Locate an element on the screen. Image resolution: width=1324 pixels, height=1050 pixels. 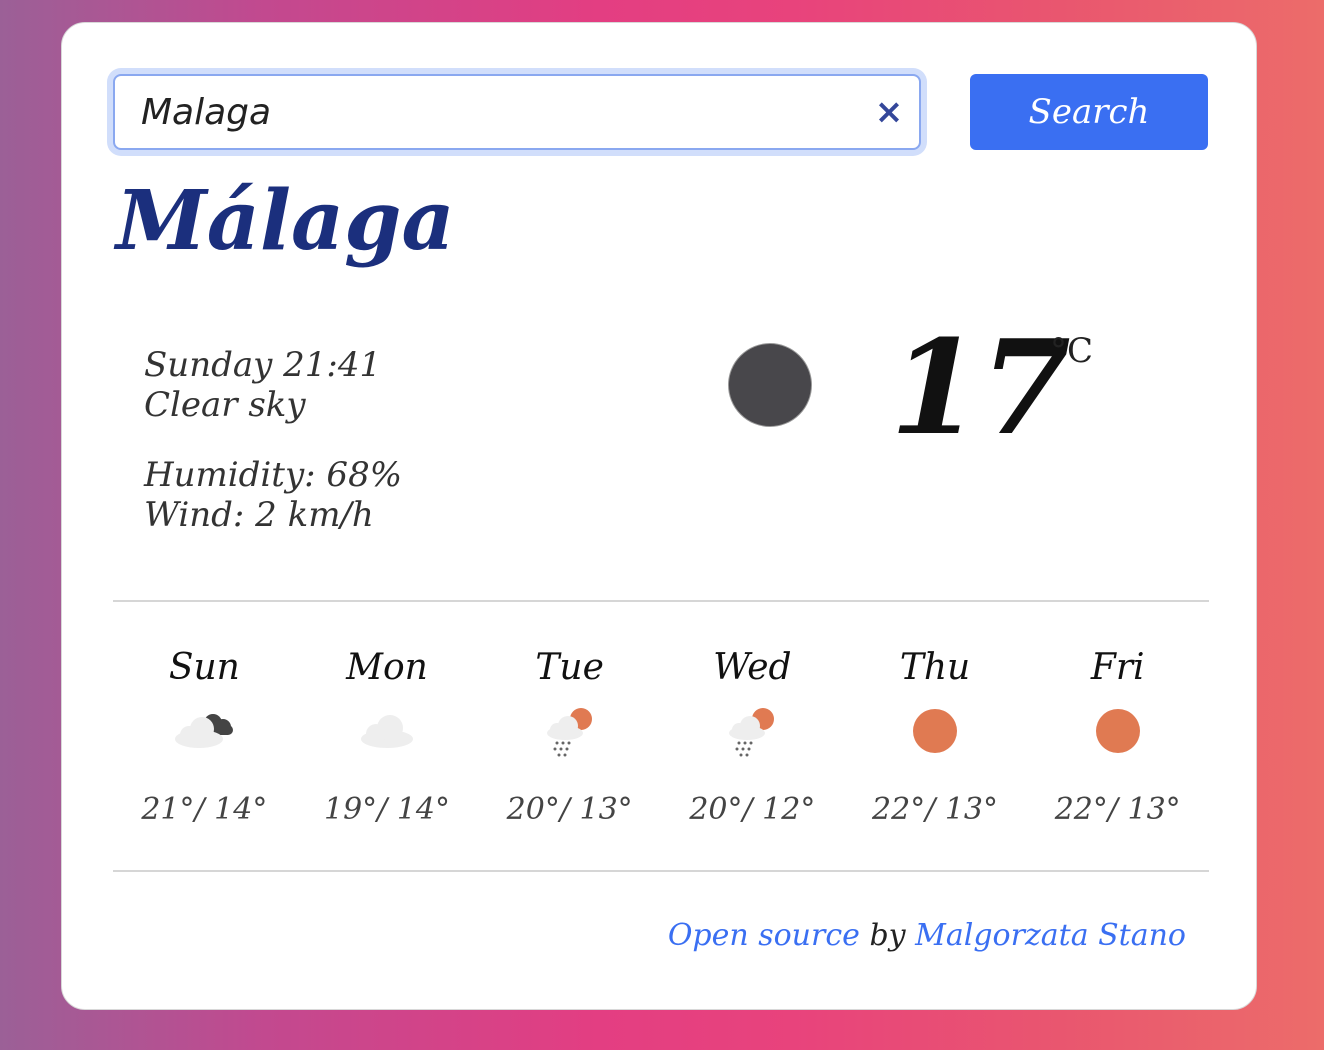
cloudy-night-icon is located at coordinates (204, 745).